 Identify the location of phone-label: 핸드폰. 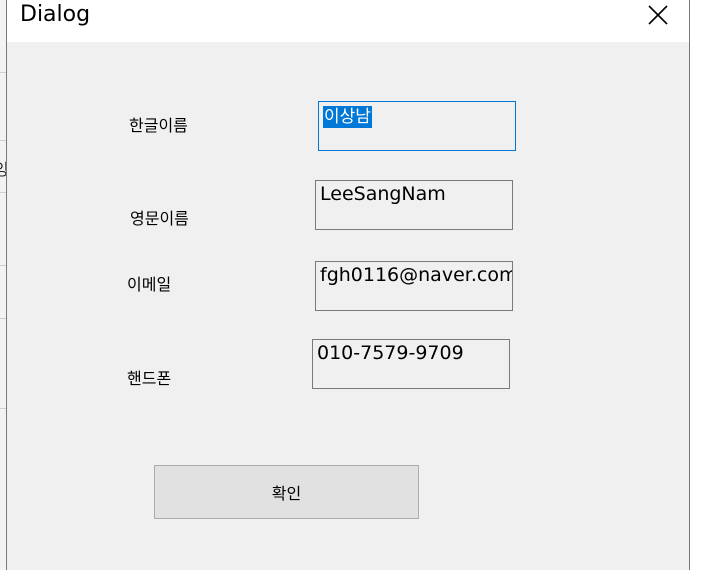
(149, 378).